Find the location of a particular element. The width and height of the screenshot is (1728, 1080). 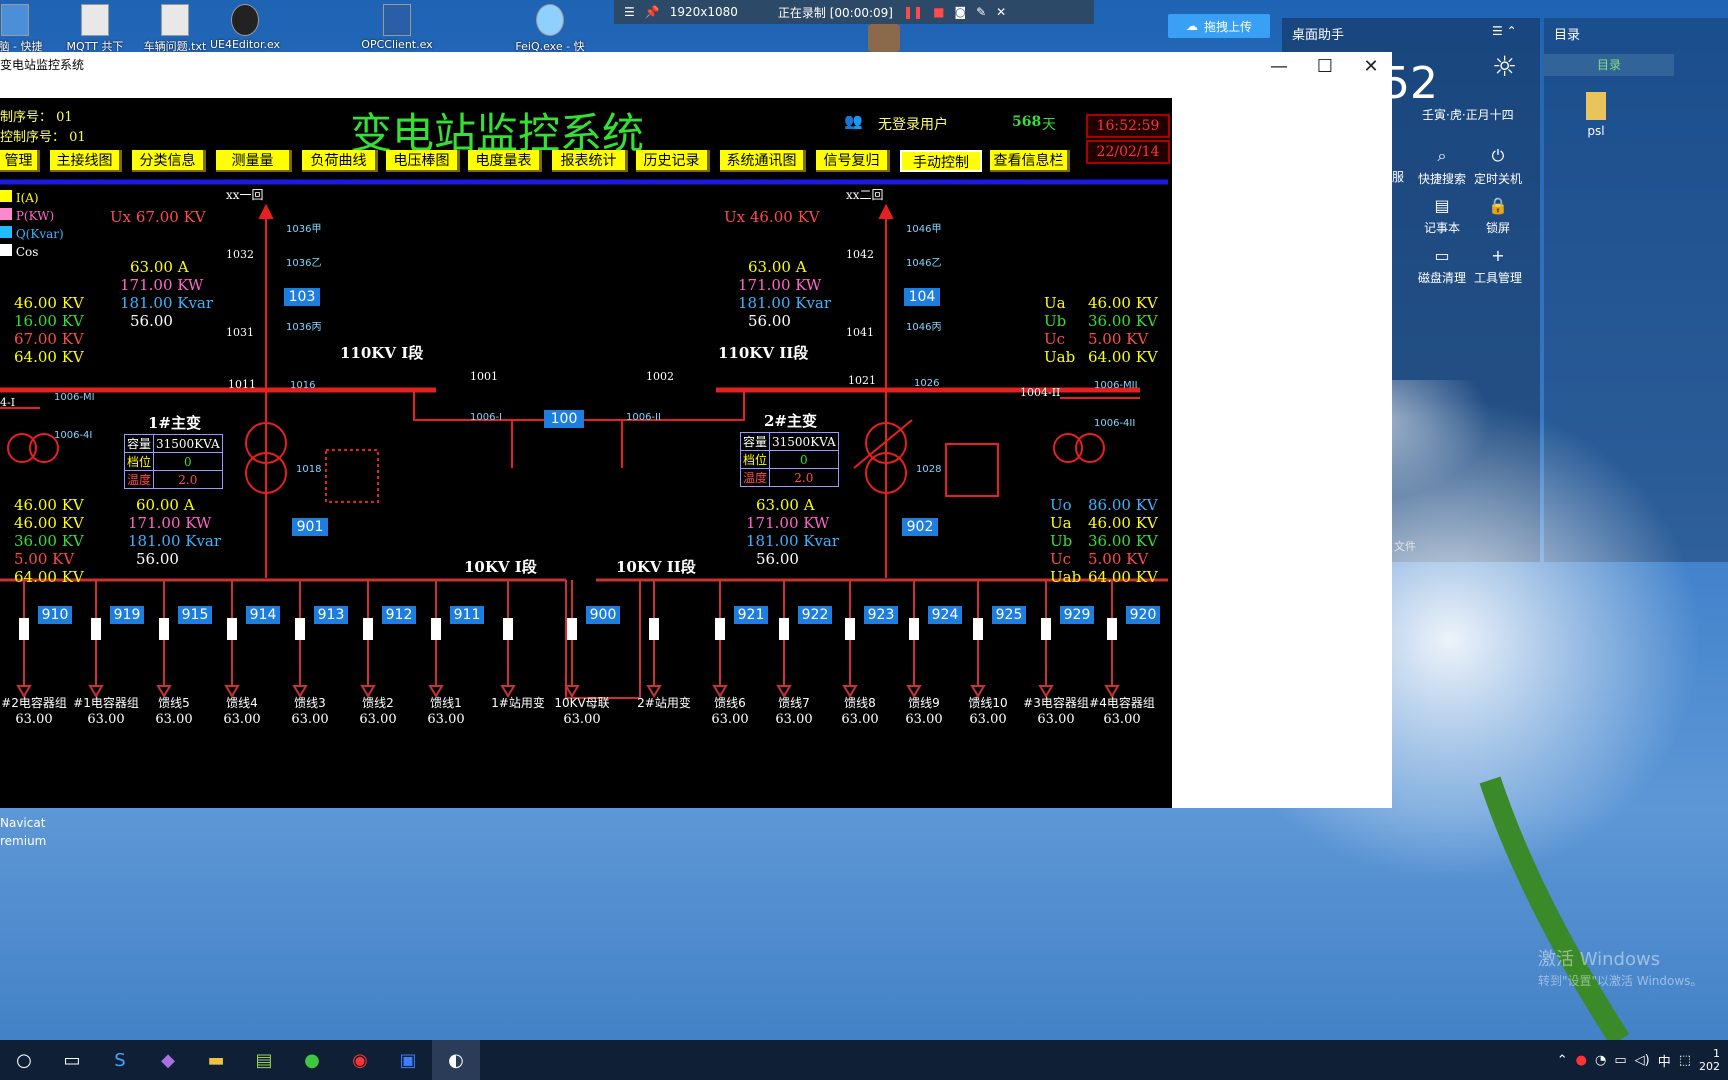

search-icon: ○ is located at coordinates (24, 1060).